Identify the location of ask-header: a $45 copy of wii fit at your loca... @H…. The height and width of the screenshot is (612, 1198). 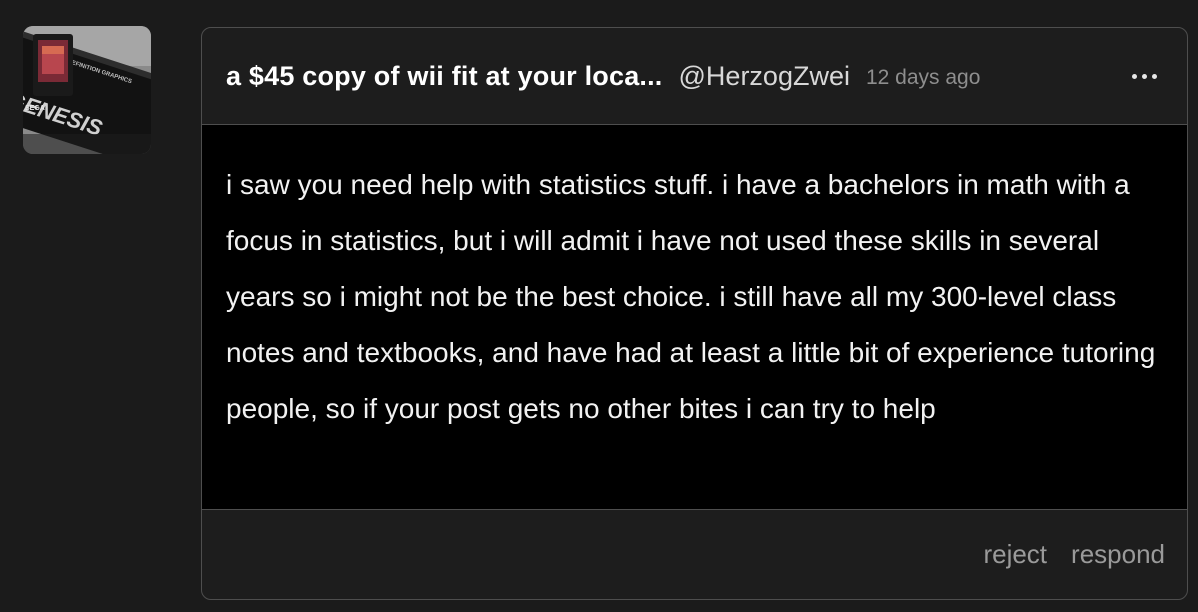
(694, 76).